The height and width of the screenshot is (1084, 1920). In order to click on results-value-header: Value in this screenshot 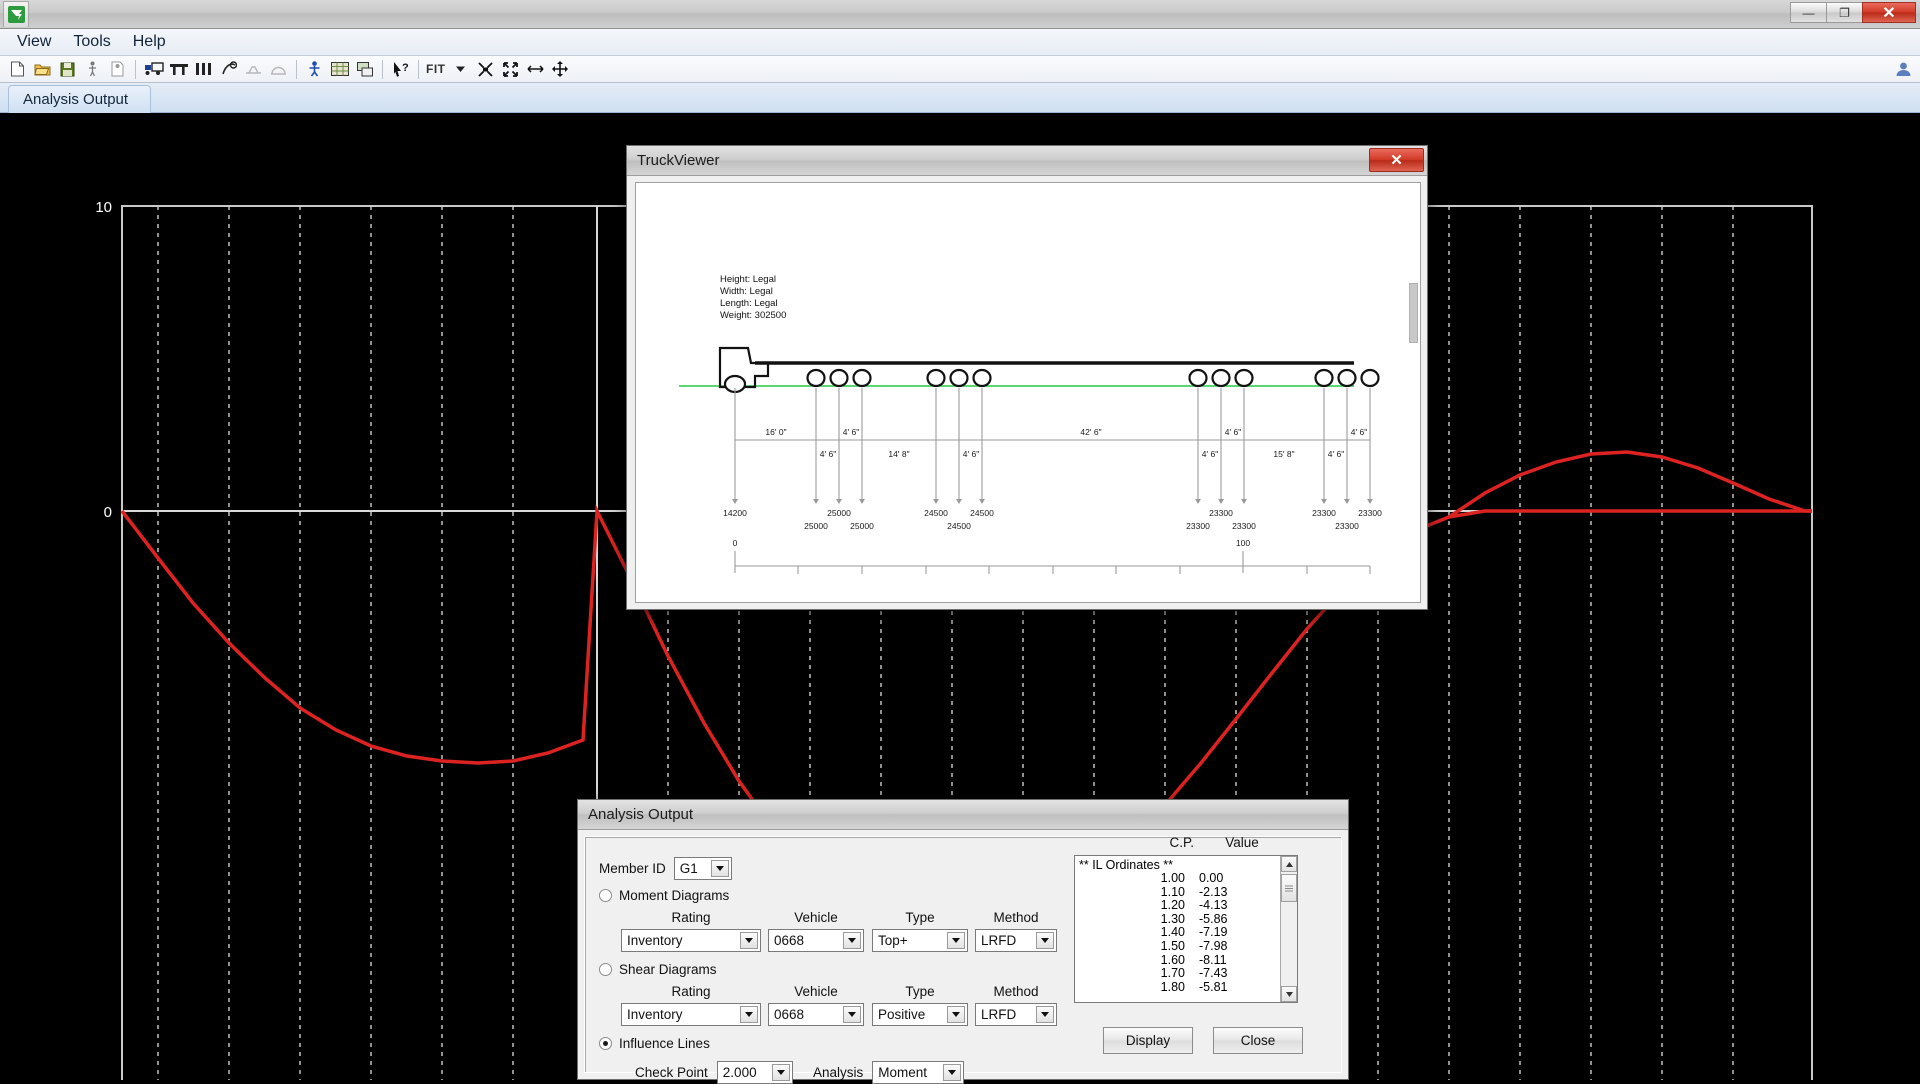, I will do `click(1242, 842)`.